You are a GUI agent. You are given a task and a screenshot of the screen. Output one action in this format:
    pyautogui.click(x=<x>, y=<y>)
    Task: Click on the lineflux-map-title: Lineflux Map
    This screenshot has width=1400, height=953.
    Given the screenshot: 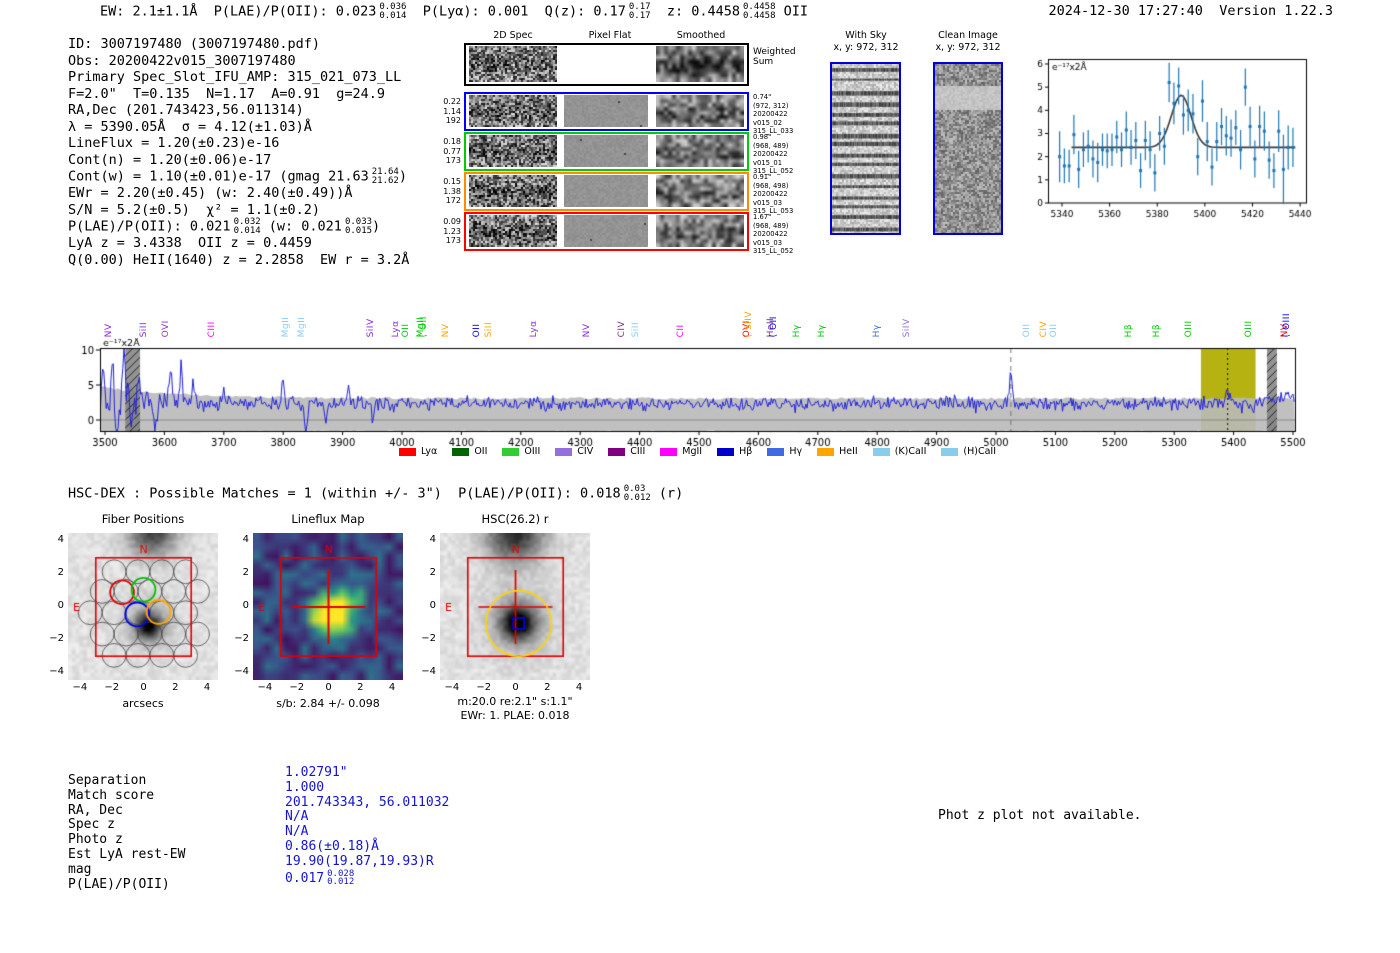 What is the action you would take?
    pyautogui.click(x=328, y=519)
    